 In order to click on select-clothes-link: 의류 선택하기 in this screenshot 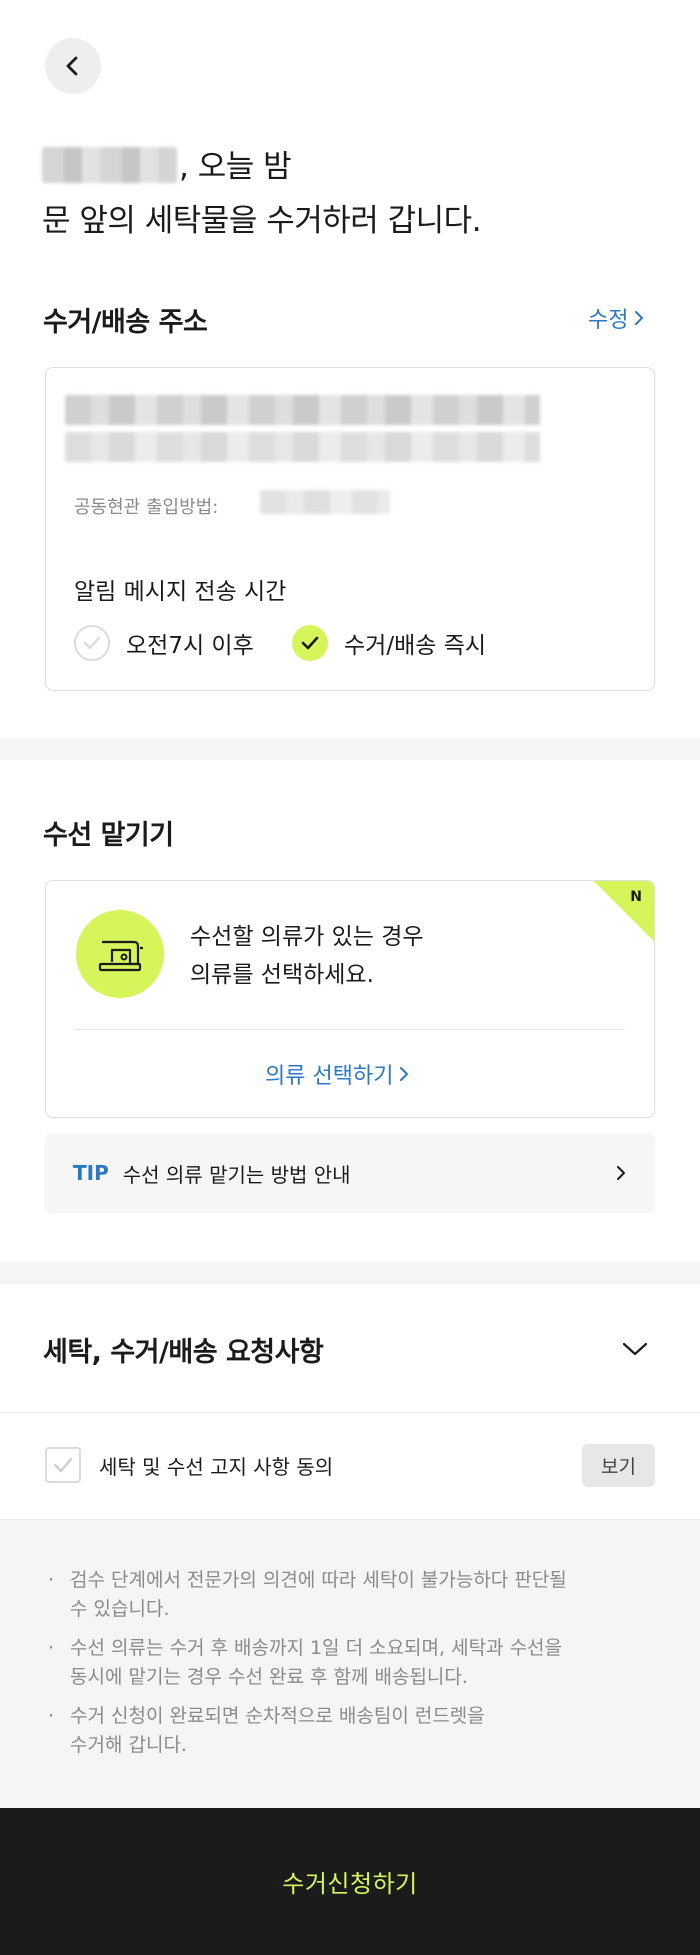, I will do `click(338, 1074)`.